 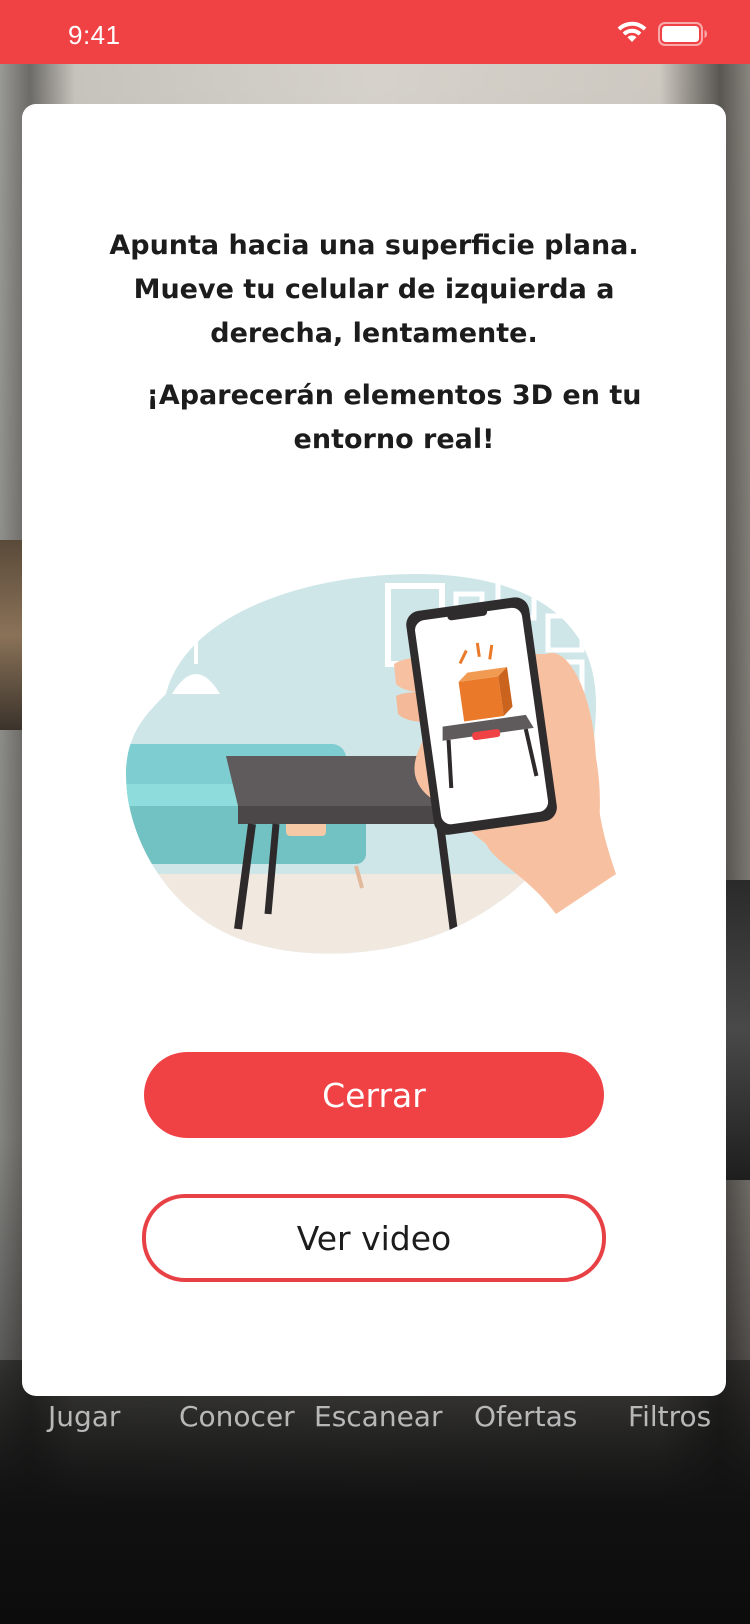 I want to click on tab-filtros: Filtros, so click(x=669, y=1416).